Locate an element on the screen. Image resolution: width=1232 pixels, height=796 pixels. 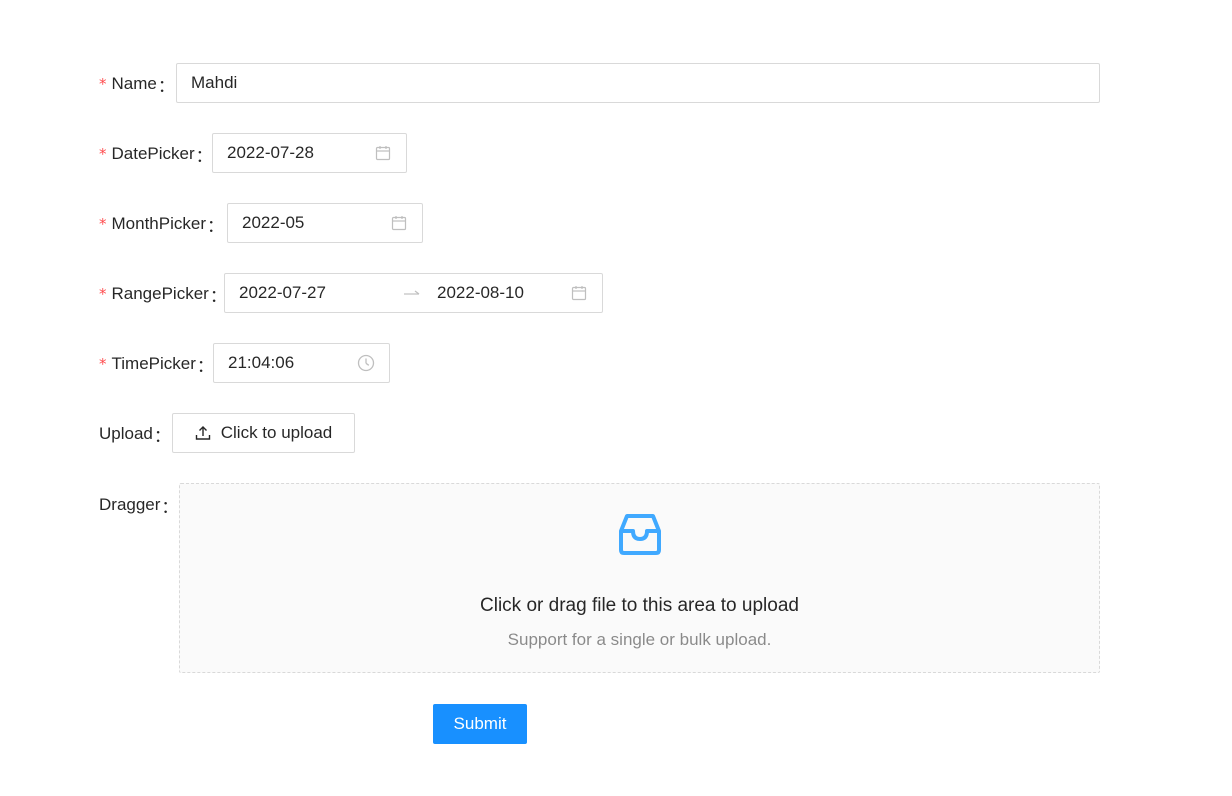
upload-button: Click to upload is located at coordinates (263, 433).